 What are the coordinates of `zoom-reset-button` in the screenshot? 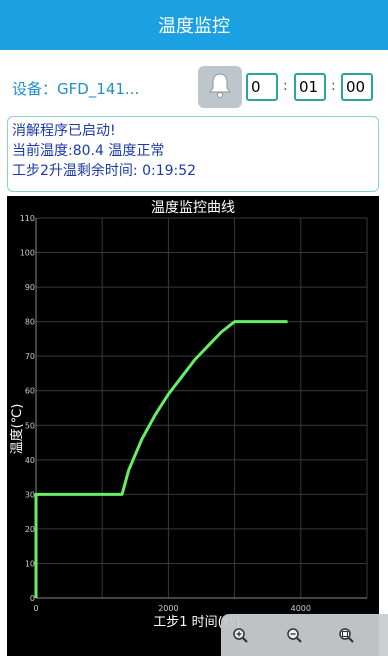 It's located at (346, 635).